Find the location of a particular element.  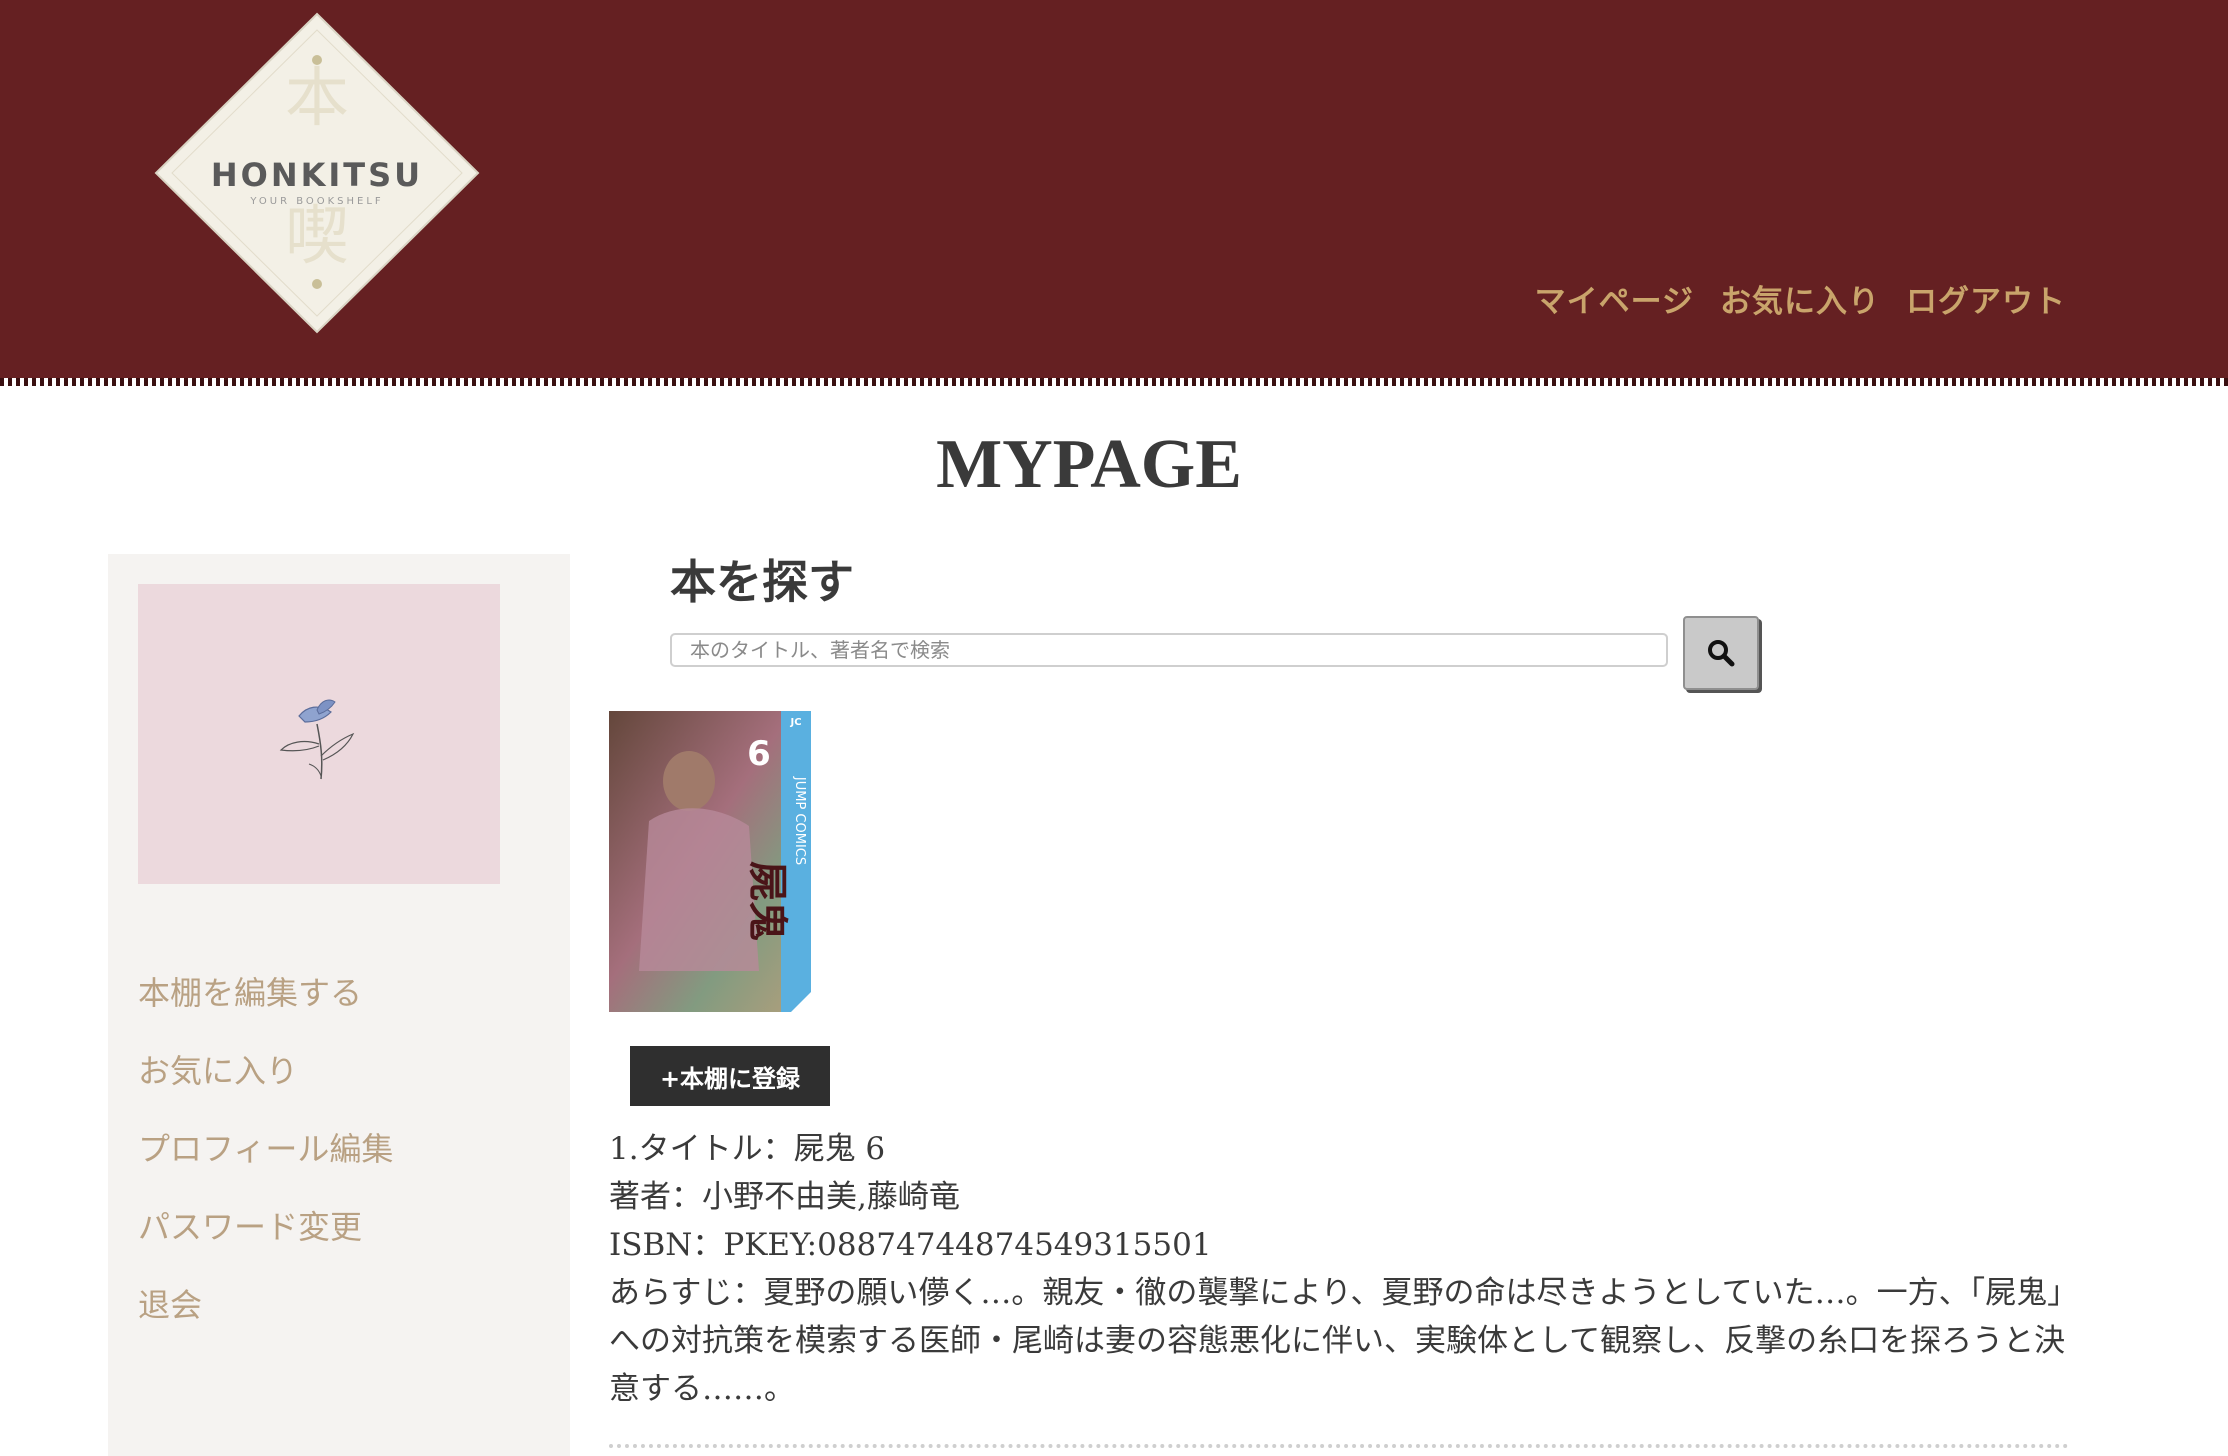

honkitsu-logo: 本 喫 HONKITSU YOUR BOOKSHELF is located at coordinates (317, 173).